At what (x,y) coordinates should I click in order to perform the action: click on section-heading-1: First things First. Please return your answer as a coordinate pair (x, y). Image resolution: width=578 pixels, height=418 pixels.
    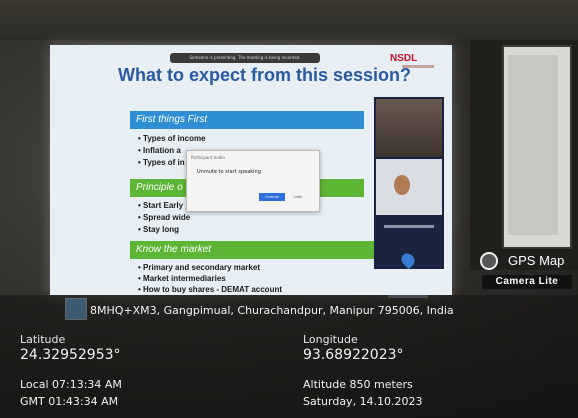
    Looking at the image, I should click on (247, 120).